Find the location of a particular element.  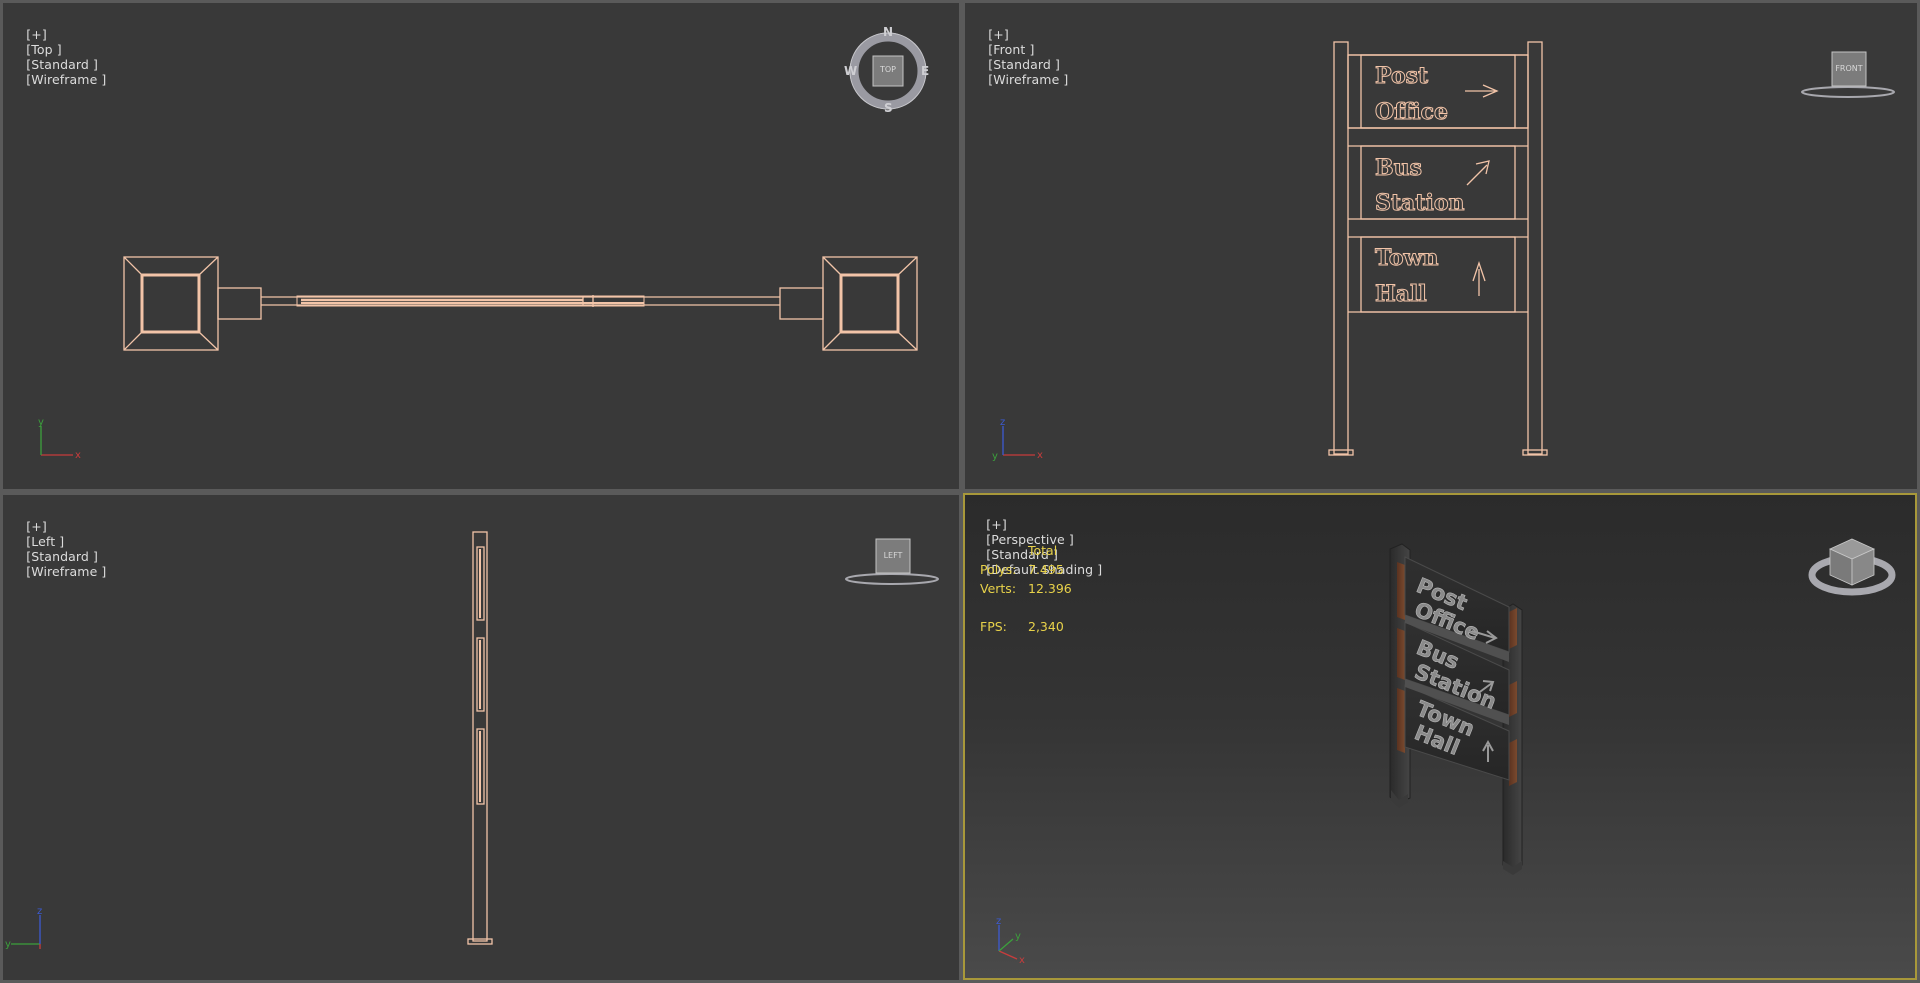

front-wireframe-drawing: Post Office Bus Station Town Hall is located at coordinates (1438, 248).